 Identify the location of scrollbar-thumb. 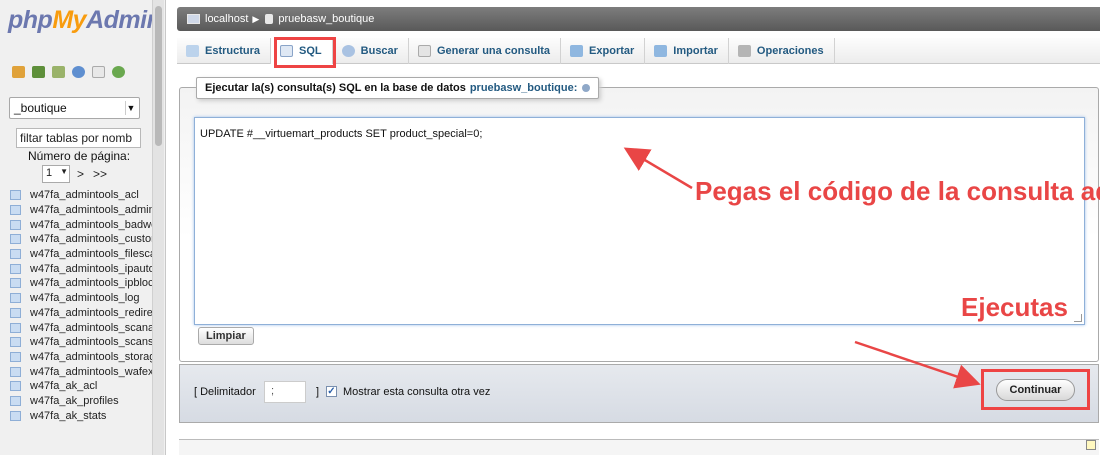
(158, 76).